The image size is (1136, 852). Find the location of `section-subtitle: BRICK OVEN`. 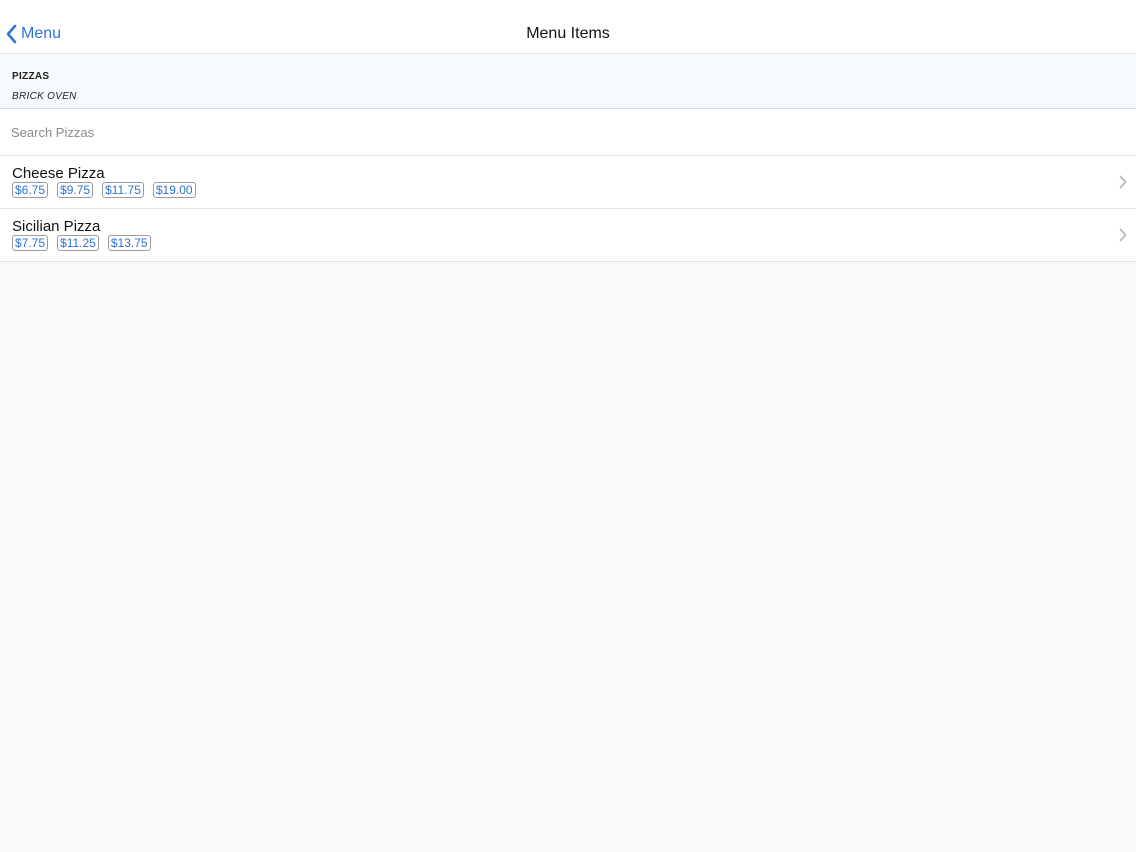

section-subtitle: BRICK OVEN is located at coordinates (44, 96).